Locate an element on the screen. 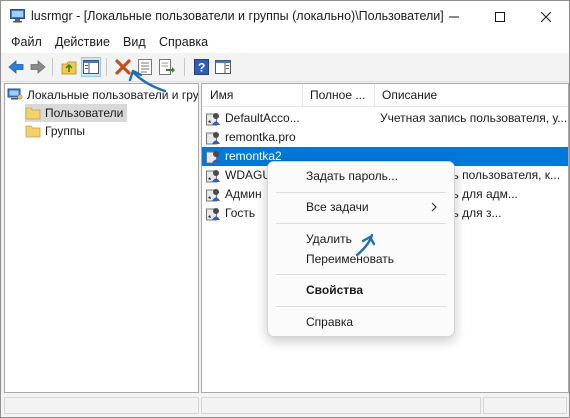  tree-root-label: Локальные пользователи и гру is located at coordinates (113, 95).